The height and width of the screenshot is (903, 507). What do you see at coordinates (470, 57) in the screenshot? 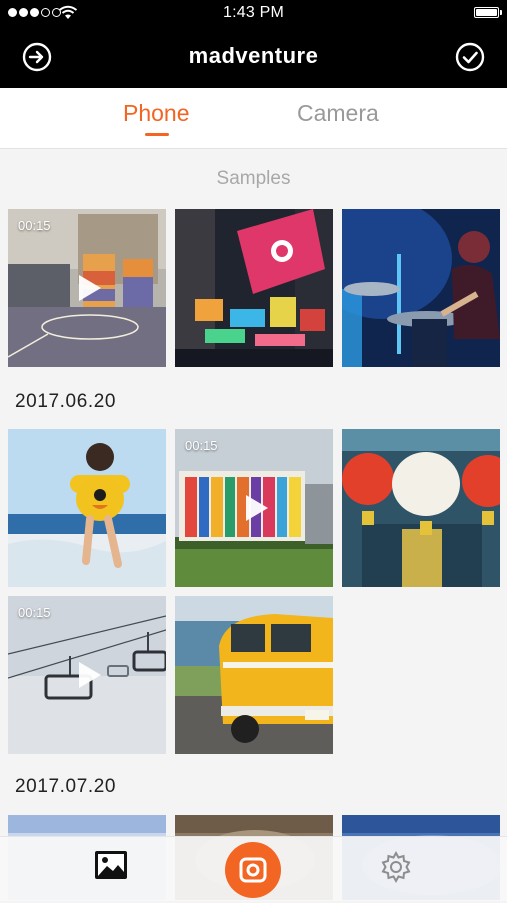
I see `check-circle-icon` at bounding box center [470, 57].